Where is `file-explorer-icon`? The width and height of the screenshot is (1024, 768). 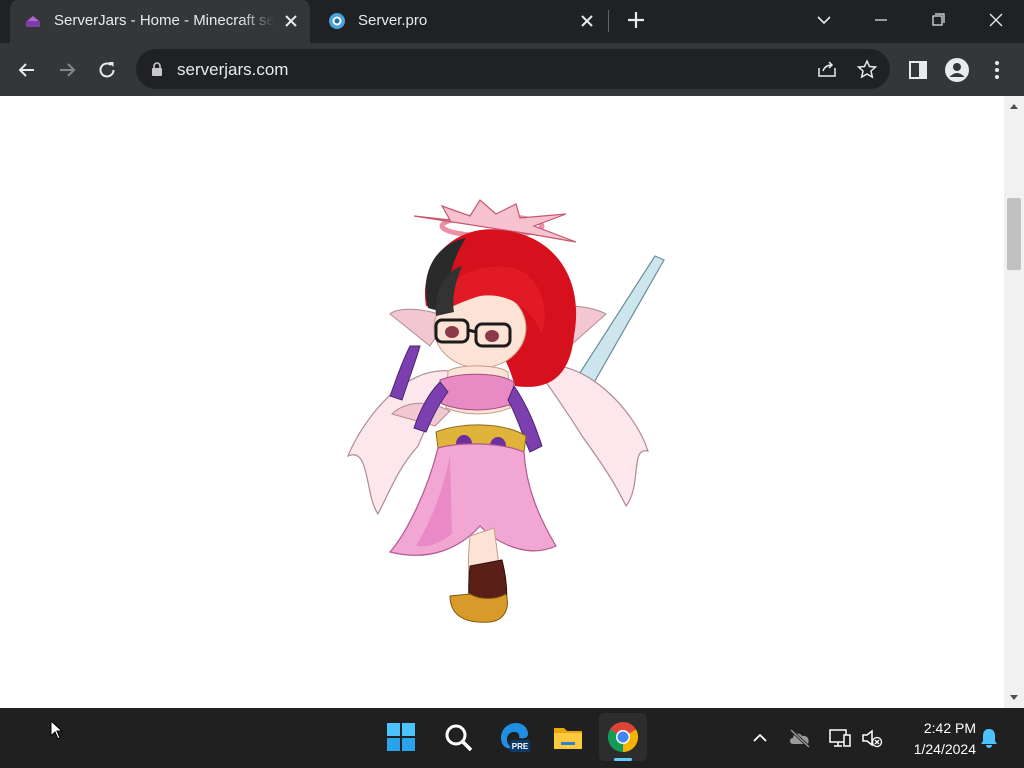 file-explorer-icon is located at coordinates (568, 737).